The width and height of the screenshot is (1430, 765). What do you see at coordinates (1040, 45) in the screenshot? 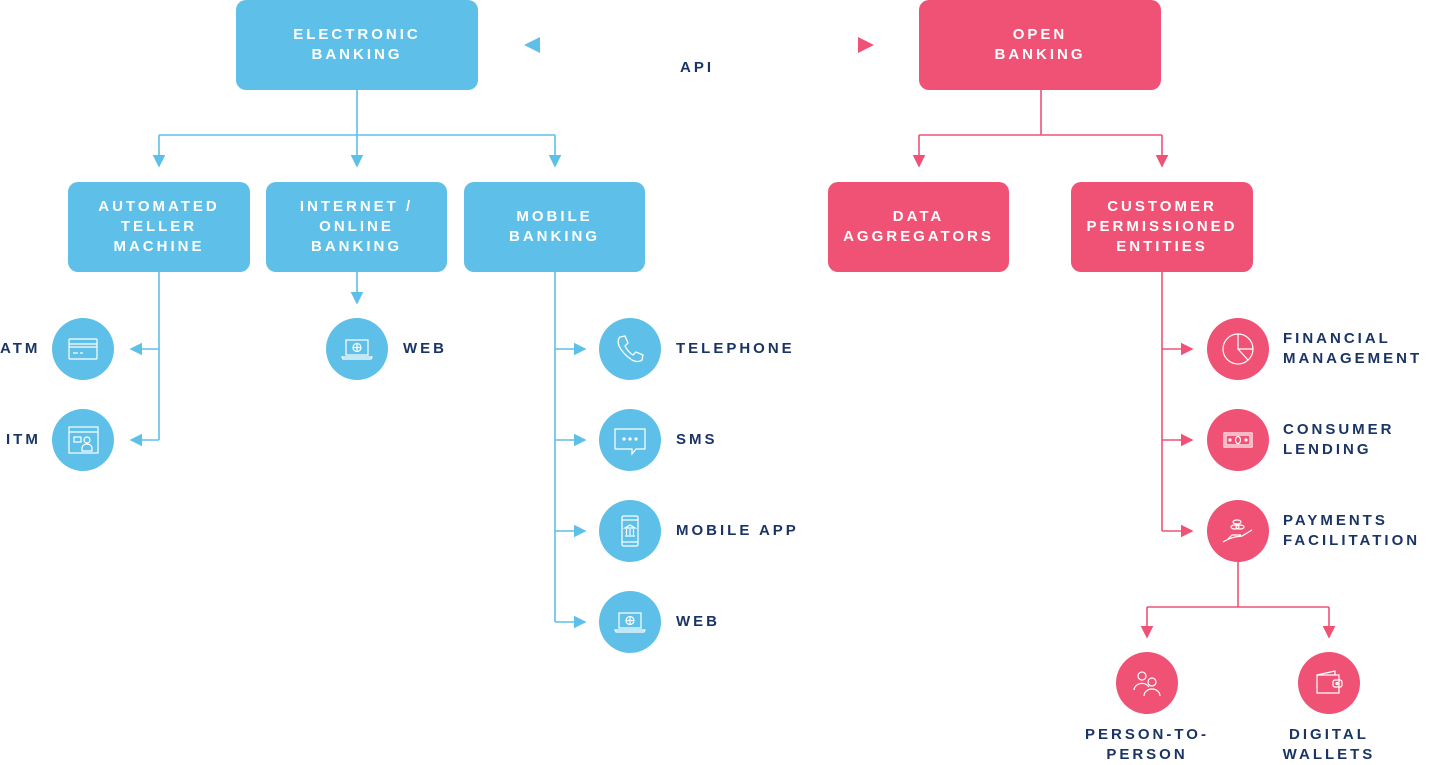
I see `open-banking-box: OPEN BANKING` at bounding box center [1040, 45].